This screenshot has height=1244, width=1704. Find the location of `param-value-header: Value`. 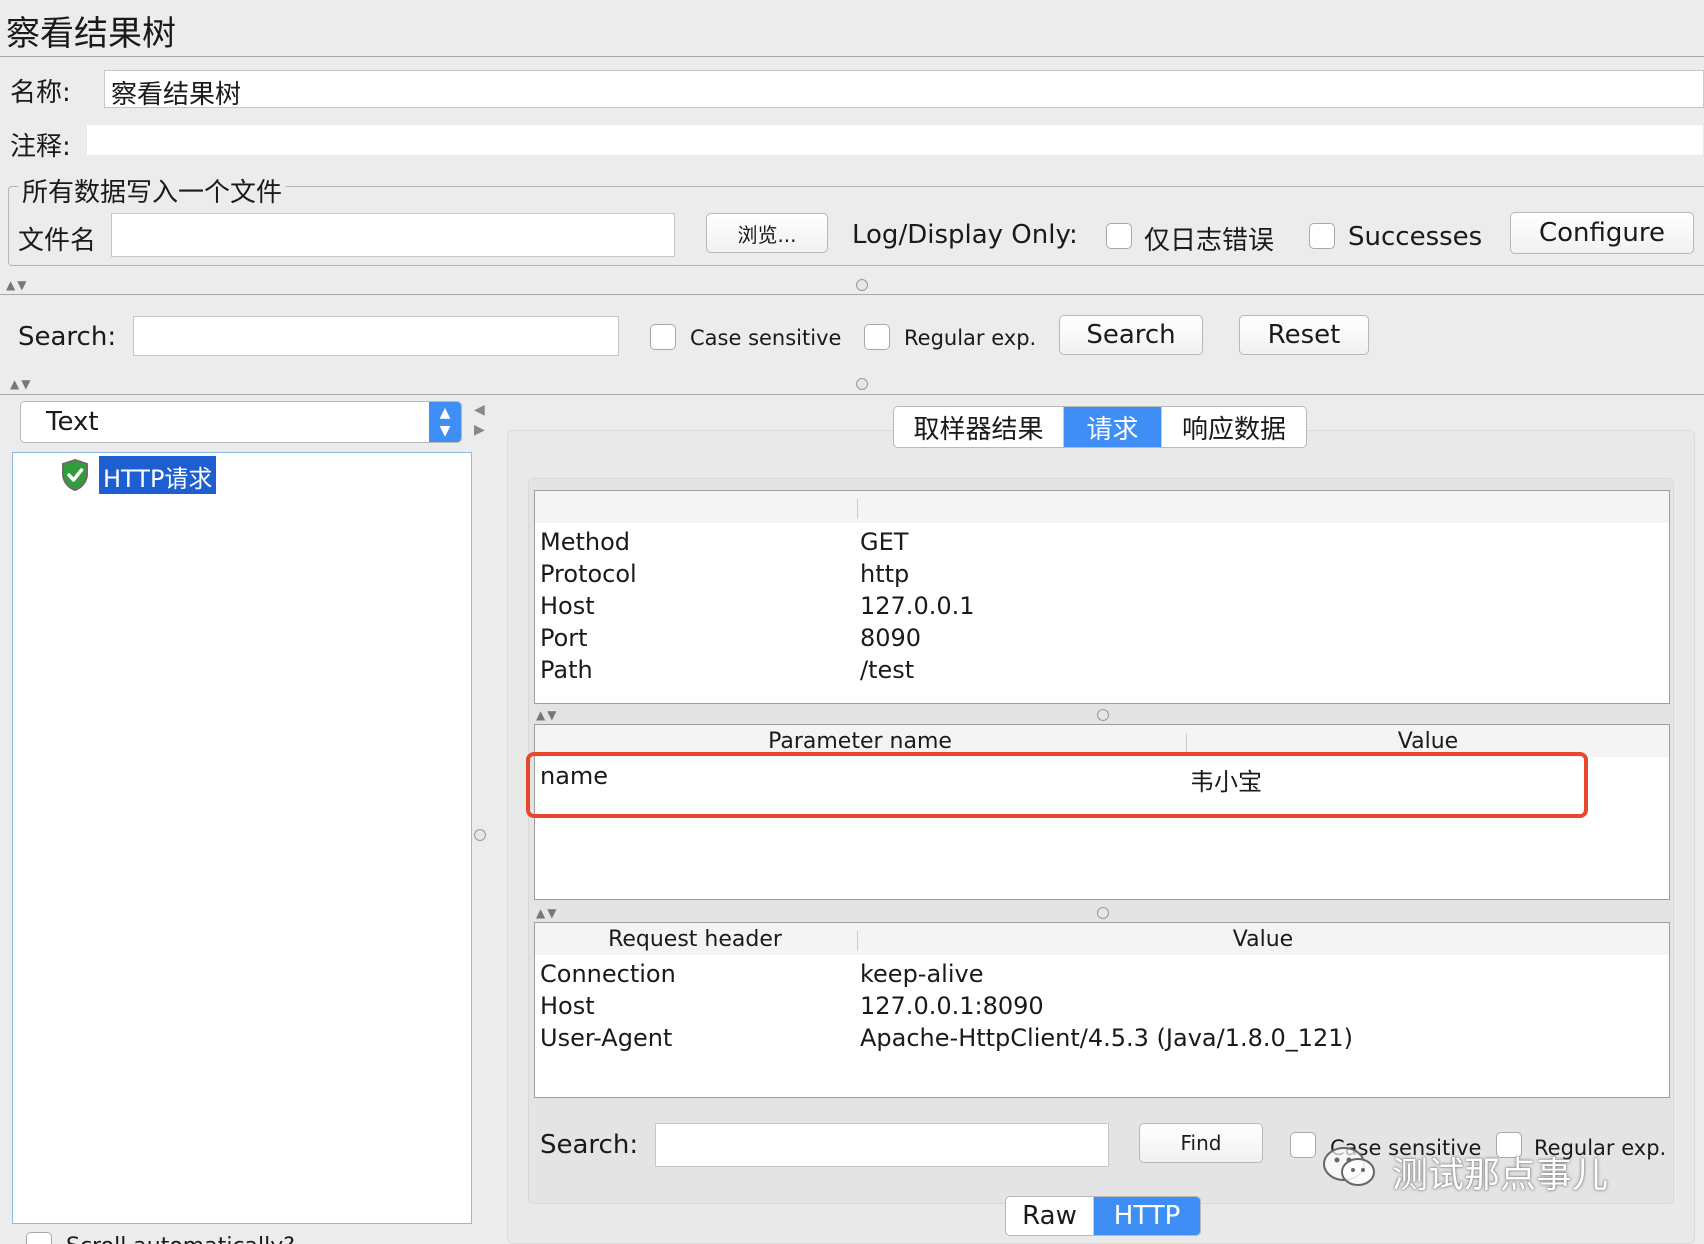

param-value-header: Value is located at coordinates (1428, 741).